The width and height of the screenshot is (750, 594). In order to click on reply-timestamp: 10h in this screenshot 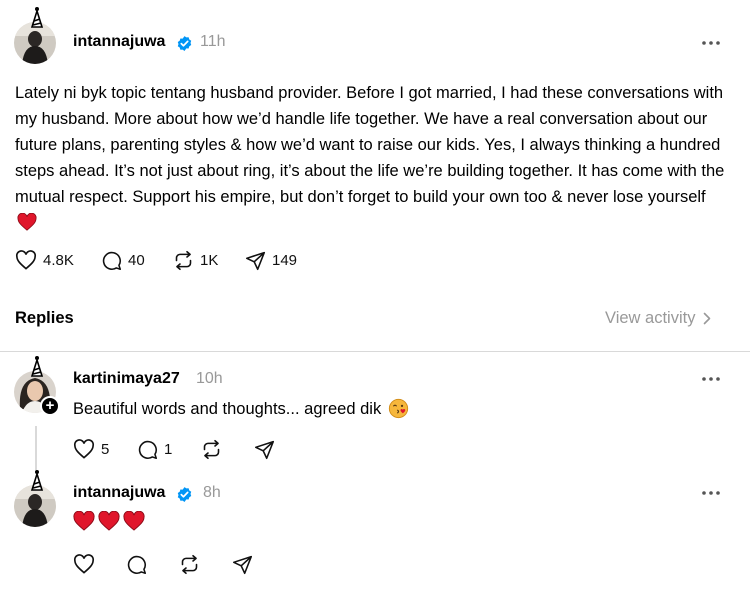, I will do `click(209, 378)`.